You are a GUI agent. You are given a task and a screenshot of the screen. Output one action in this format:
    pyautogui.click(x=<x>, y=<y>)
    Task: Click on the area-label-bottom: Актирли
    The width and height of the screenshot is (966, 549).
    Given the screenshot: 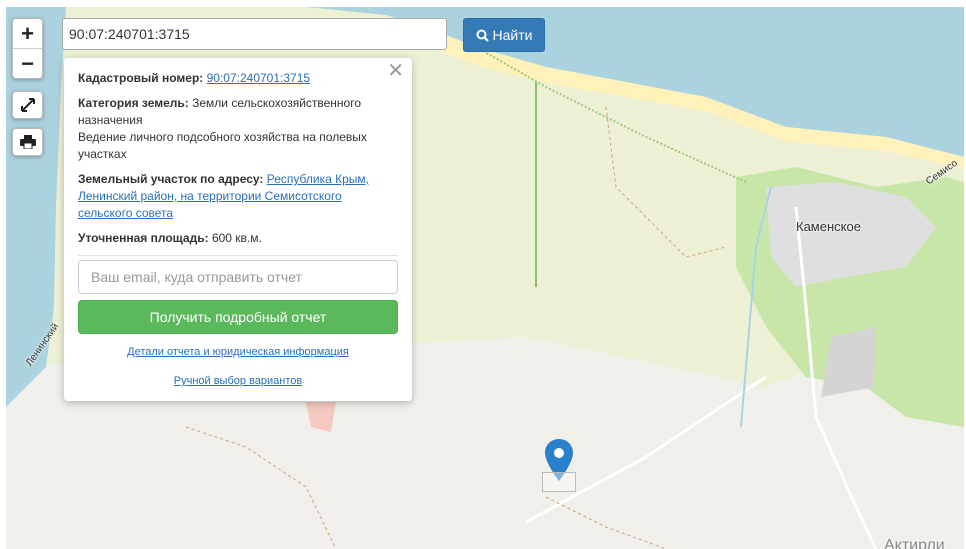 What is the action you would take?
    pyautogui.click(x=914, y=543)
    